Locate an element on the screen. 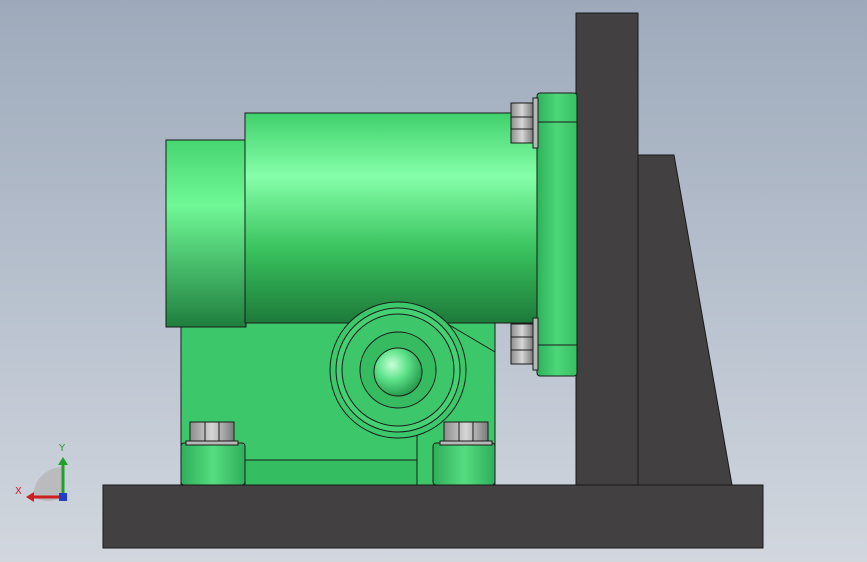  bore-cone is located at coordinates (398, 372).